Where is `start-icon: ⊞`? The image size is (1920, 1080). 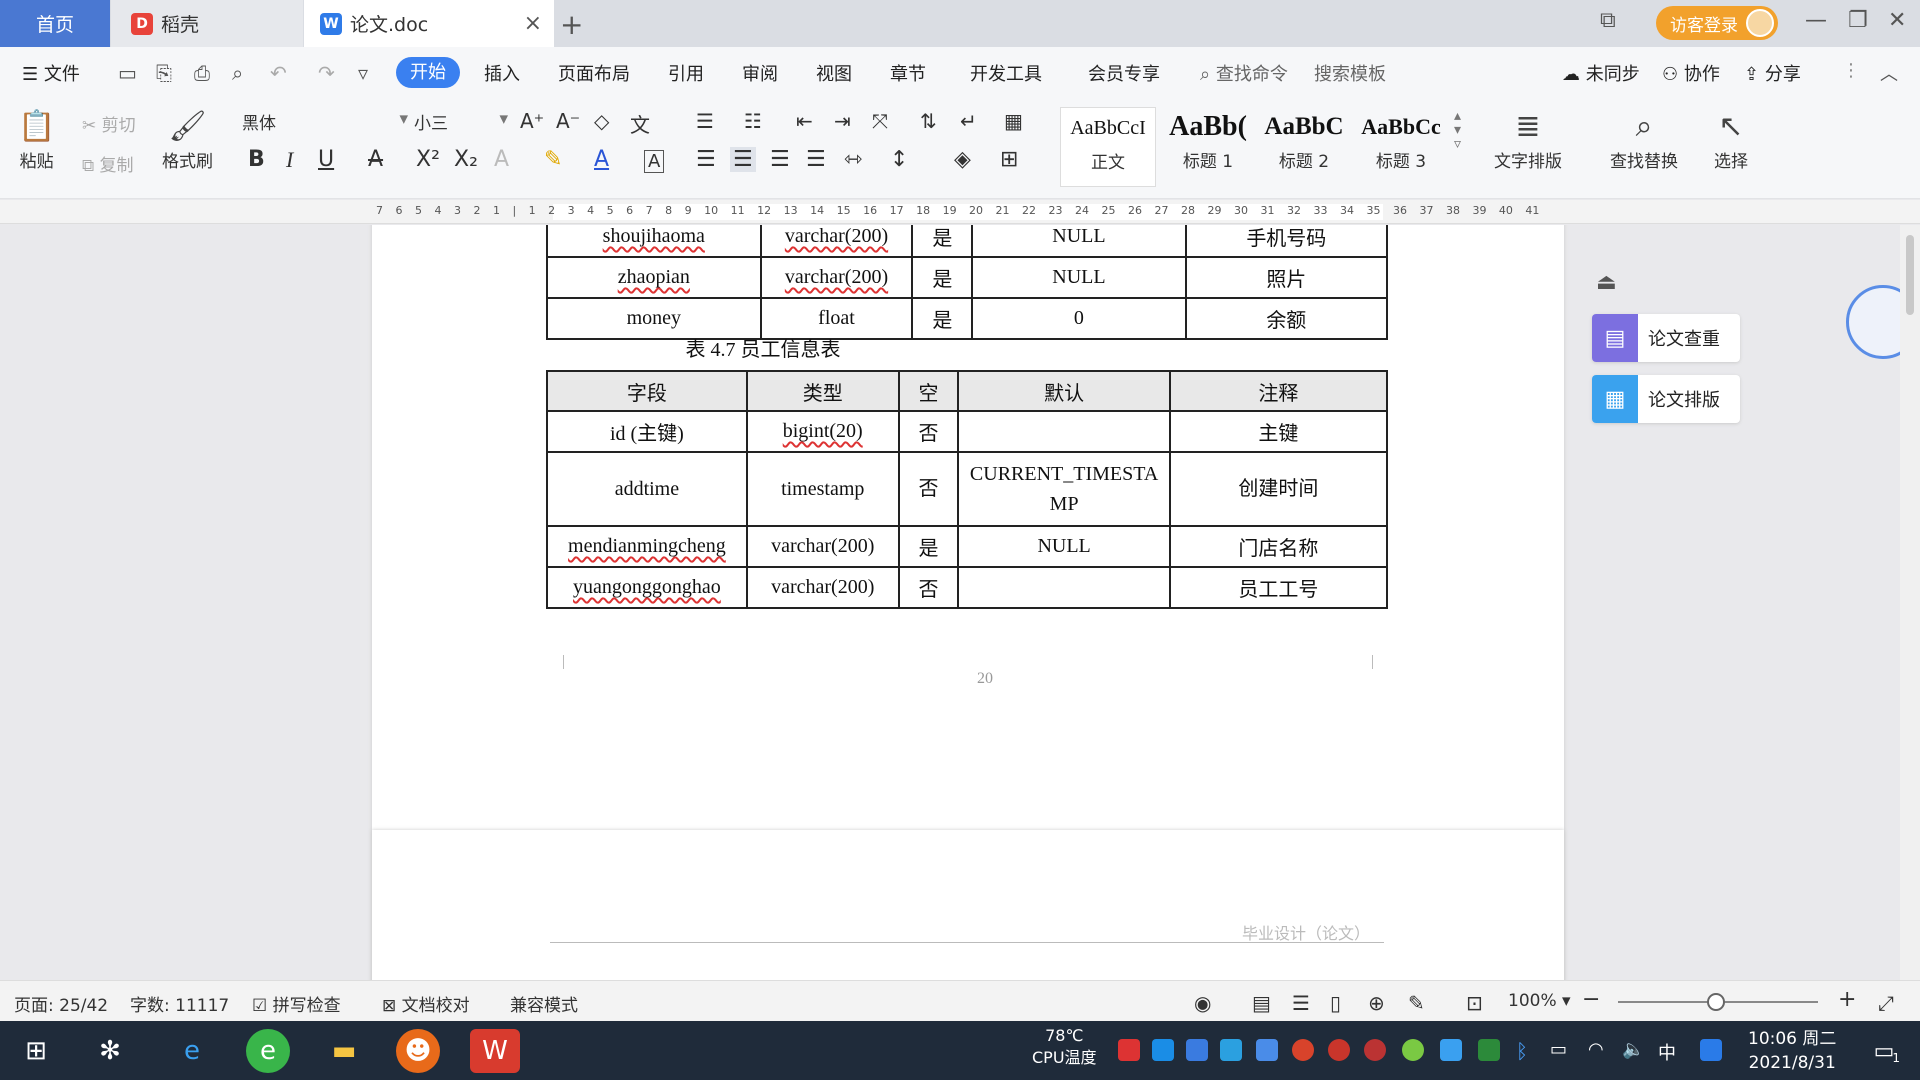 start-icon: ⊞ is located at coordinates (36, 1051).